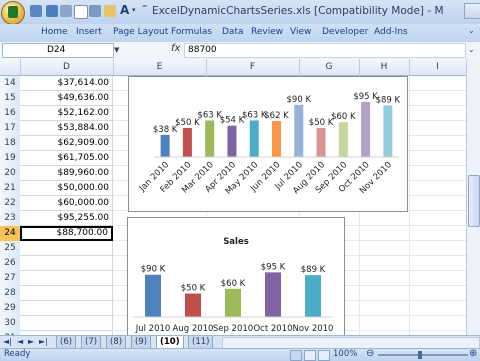 The height and width of the screenshot is (361, 480). What do you see at coordinates (66, 158) in the screenshot?
I see `cell-d: $61,705.00` at bounding box center [66, 158].